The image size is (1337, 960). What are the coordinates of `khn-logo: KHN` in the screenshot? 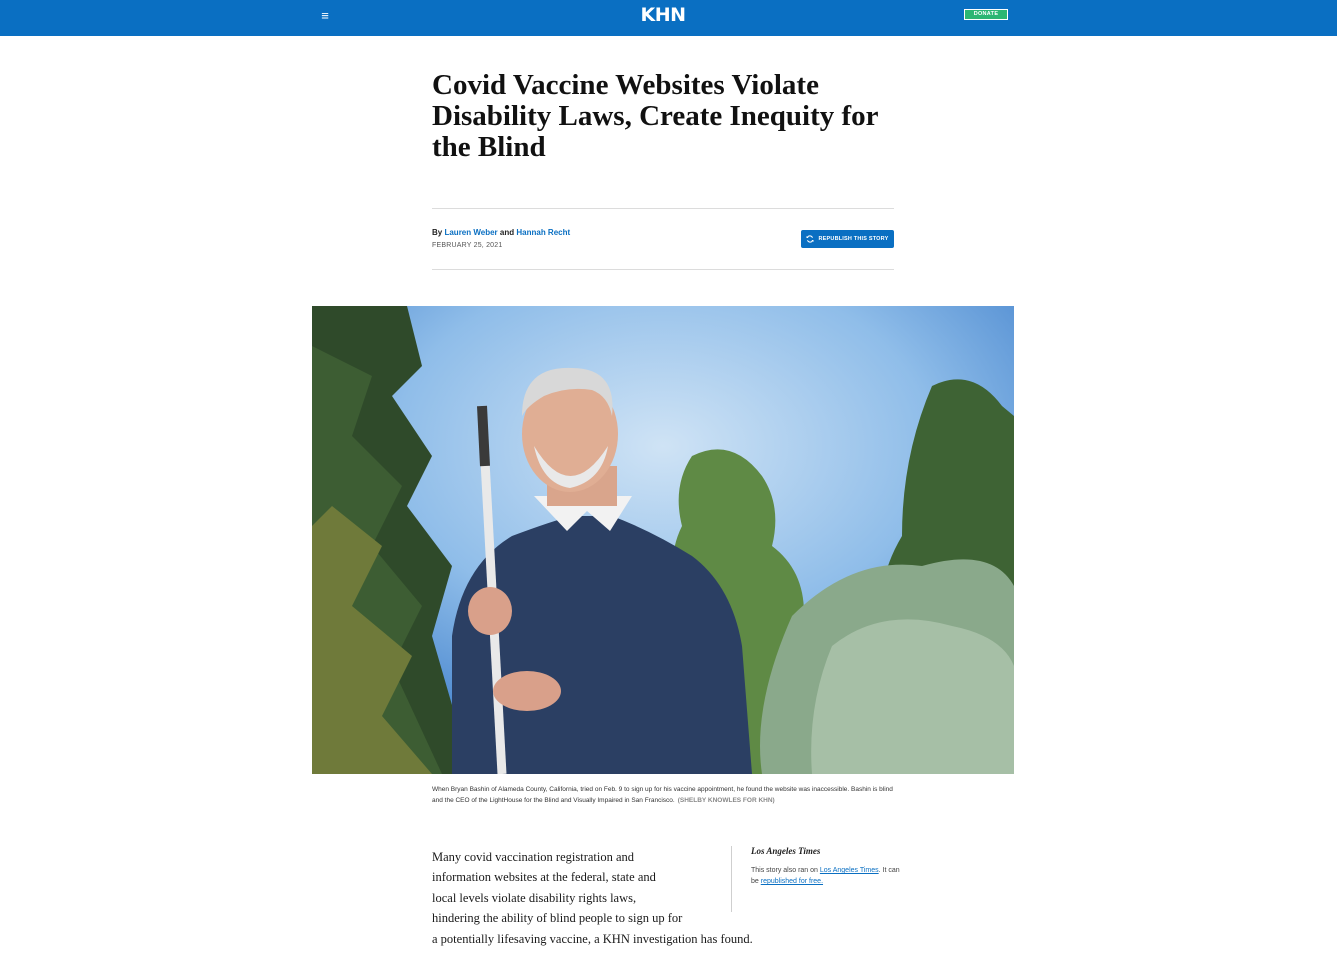 It's located at (663, 16).